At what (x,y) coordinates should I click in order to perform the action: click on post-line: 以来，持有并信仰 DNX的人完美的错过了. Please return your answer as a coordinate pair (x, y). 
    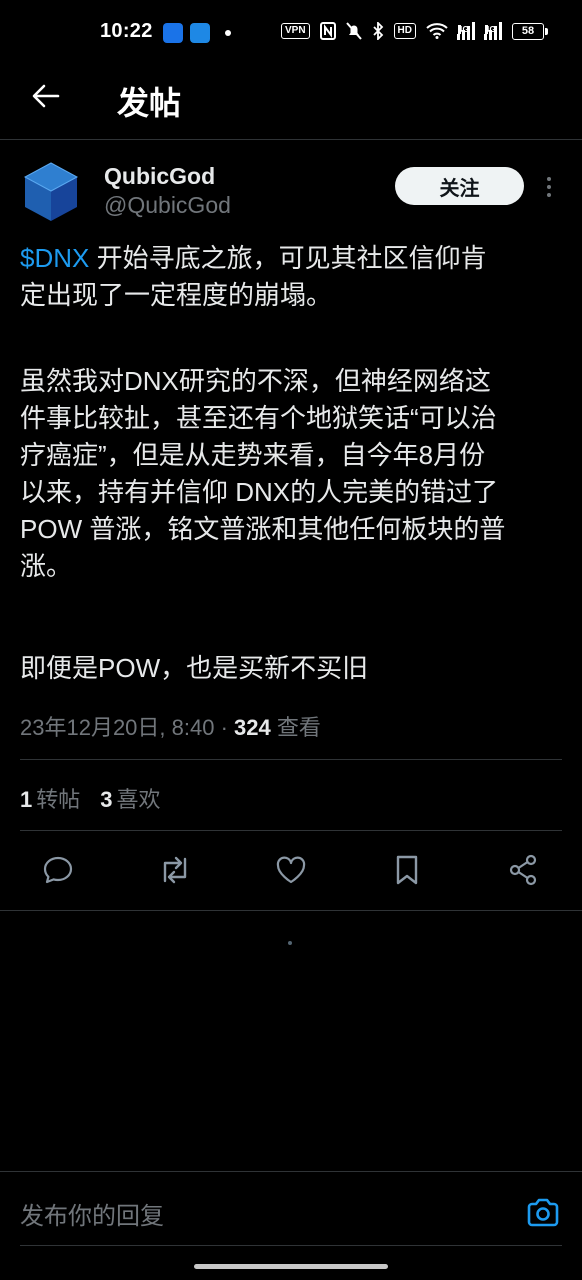
    Looking at the image, I should click on (259, 492).